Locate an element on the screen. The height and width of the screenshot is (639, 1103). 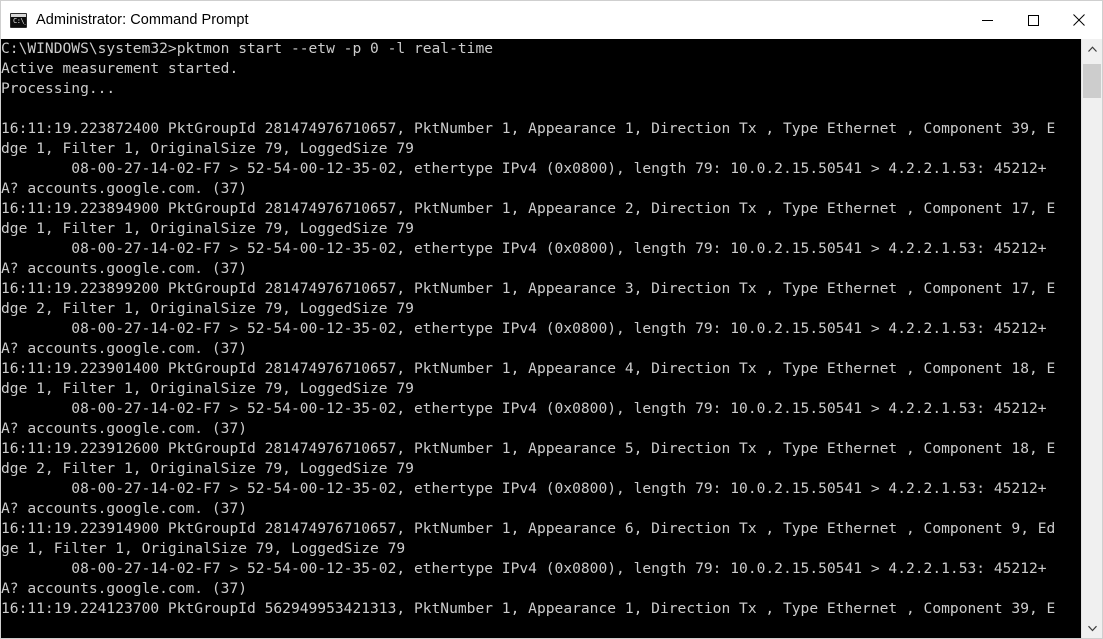
minimize-button is located at coordinates (987, 20).